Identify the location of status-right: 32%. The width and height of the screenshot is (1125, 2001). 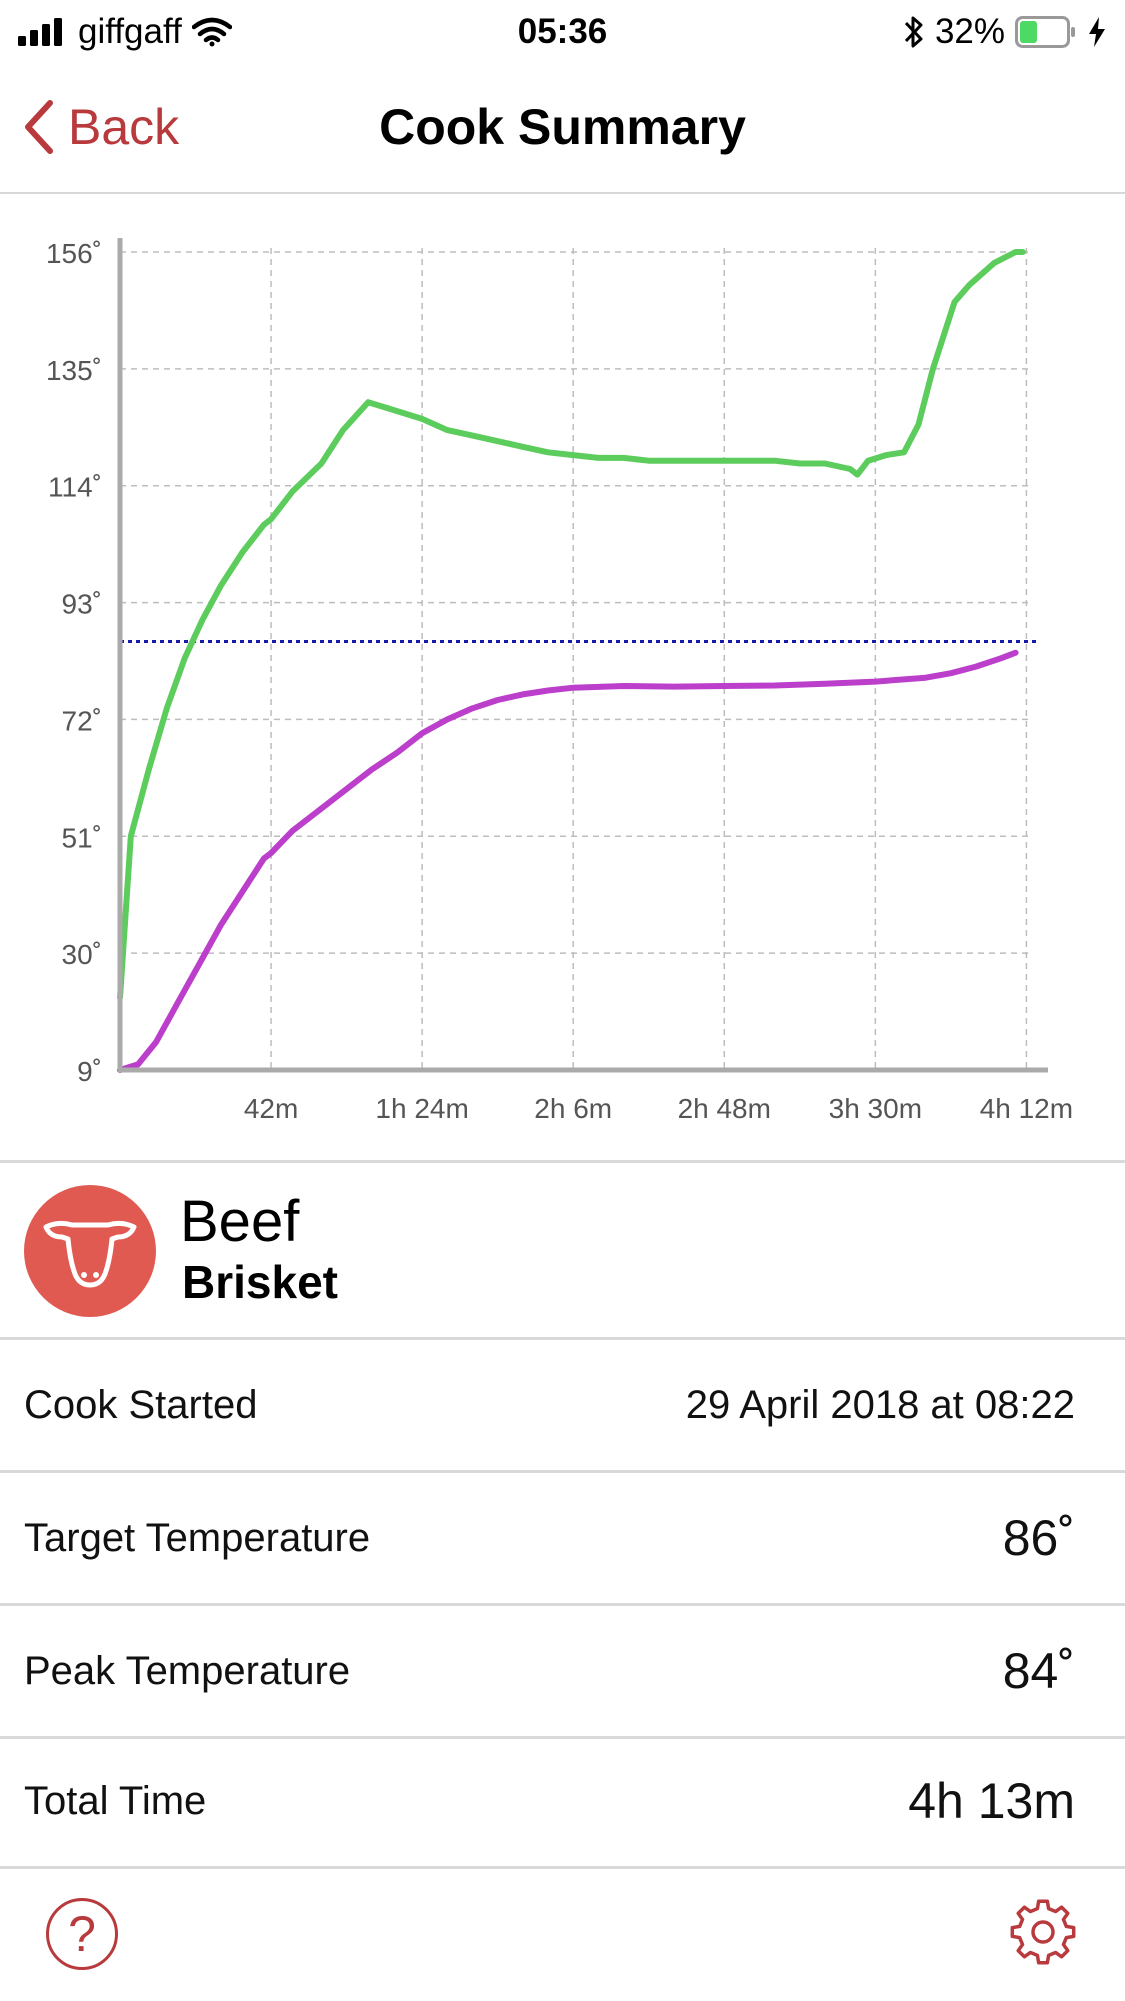
(1005, 32).